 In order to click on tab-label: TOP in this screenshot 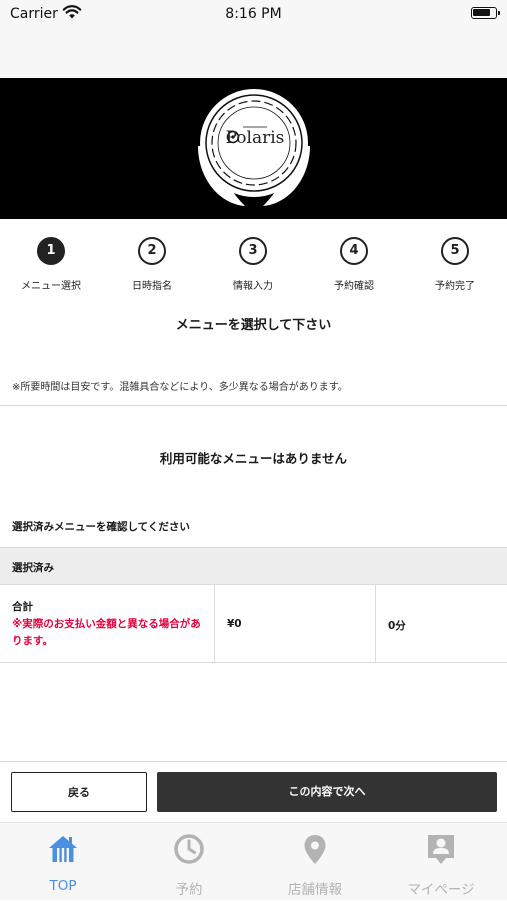, I will do `click(63, 886)`.